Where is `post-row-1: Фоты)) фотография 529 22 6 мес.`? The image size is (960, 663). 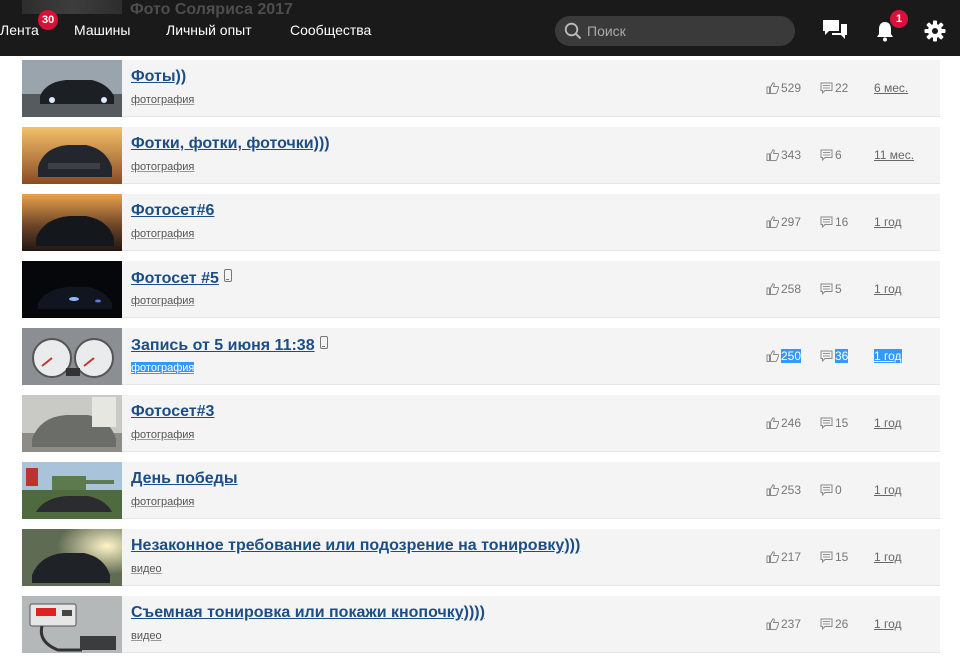 post-row-1: Фоты)) фотография 529 22 6 мес. is located at coordinates (481, 88).